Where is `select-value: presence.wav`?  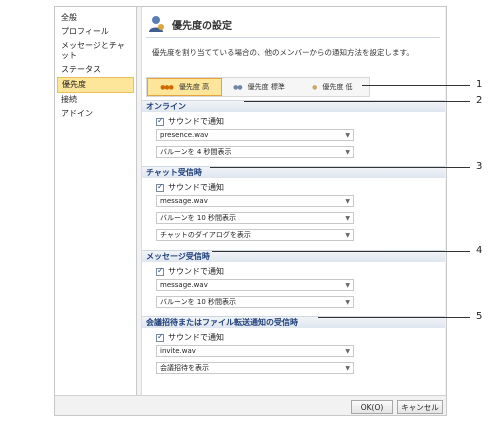
select-value: presence.wav is located at coordinates (184, 135).